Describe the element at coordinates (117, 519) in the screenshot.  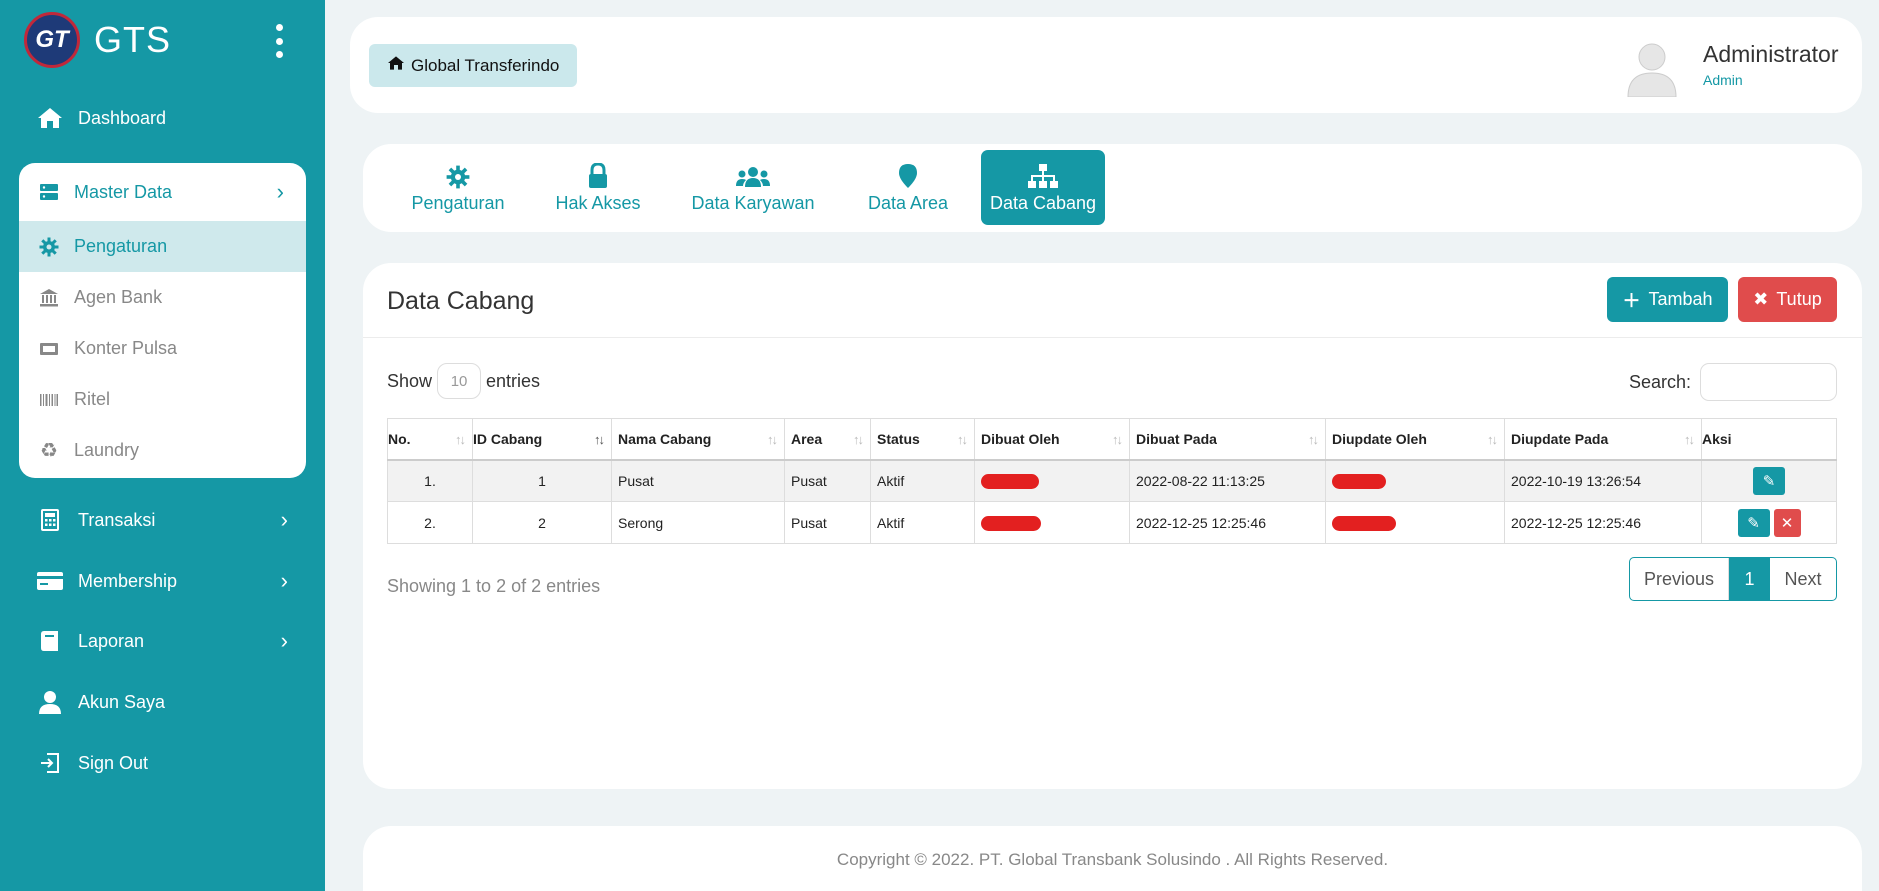
I see `sidebar-item-label: Transaksi` at that location.